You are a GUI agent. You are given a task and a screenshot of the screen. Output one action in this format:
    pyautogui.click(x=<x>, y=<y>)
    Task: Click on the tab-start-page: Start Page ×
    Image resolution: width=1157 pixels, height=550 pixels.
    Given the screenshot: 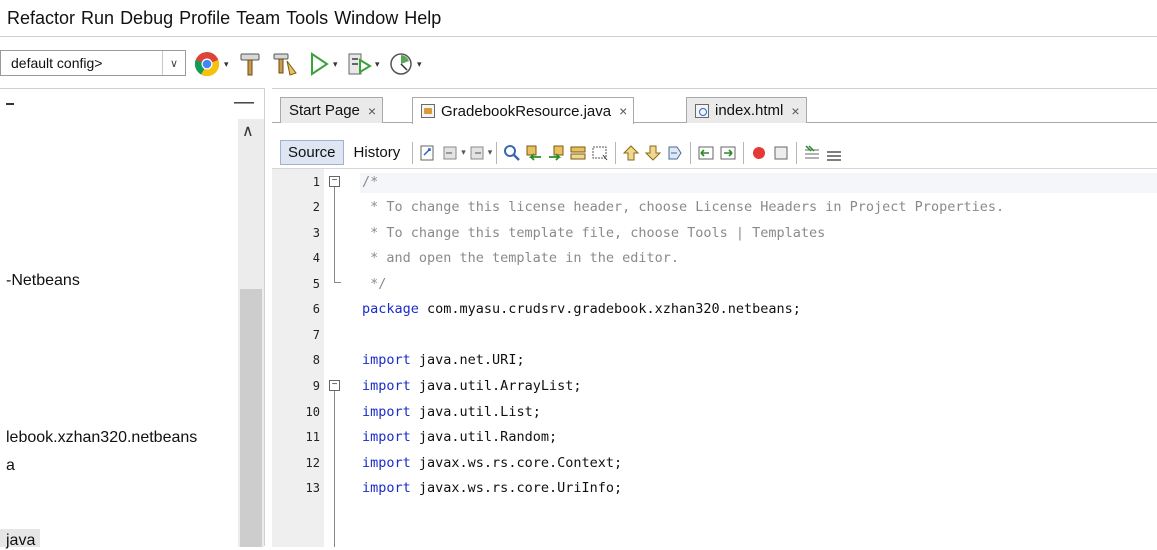 What is the action you would take?
    pyautogui.click(x=332, y=110)
    